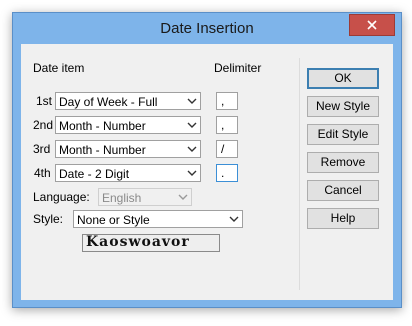 This screenshot has height=326, width=412. I want to click on ordinal-label-1st: 1st, so click(44, 101).